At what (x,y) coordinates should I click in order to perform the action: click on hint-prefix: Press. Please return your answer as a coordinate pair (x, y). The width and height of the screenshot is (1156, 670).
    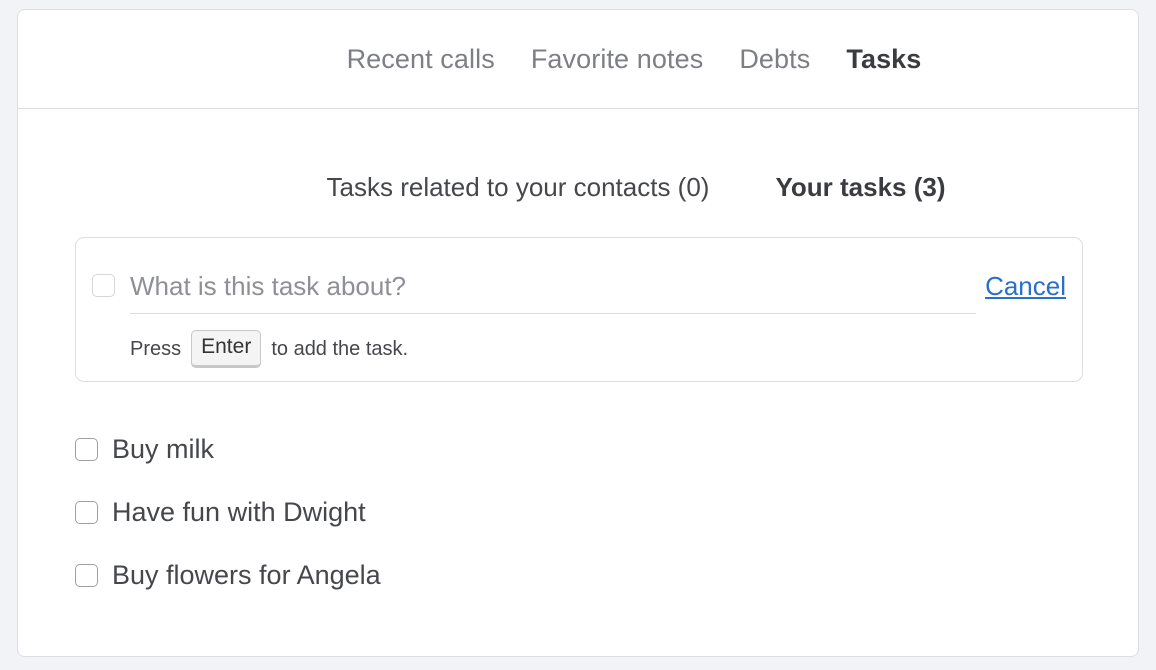
    Looking at the image, I should click on (156, 348).